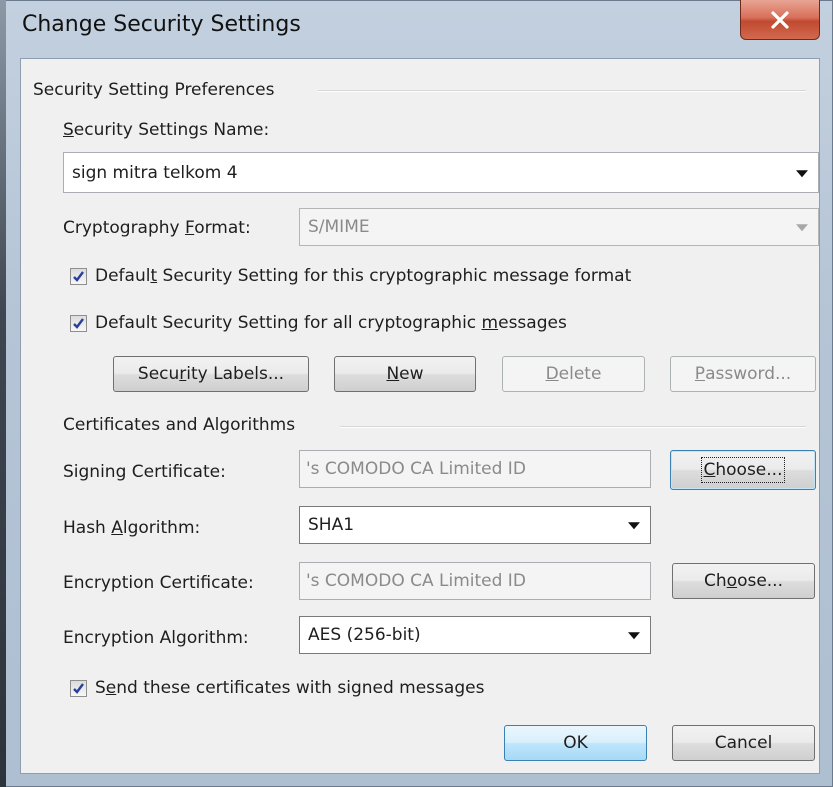 This screenshot has height=787, width=833. Describe the element at coordinates (185, 425) in the screenshot. I see `group-label-certificates: Certificates and Algorithms` at that location.